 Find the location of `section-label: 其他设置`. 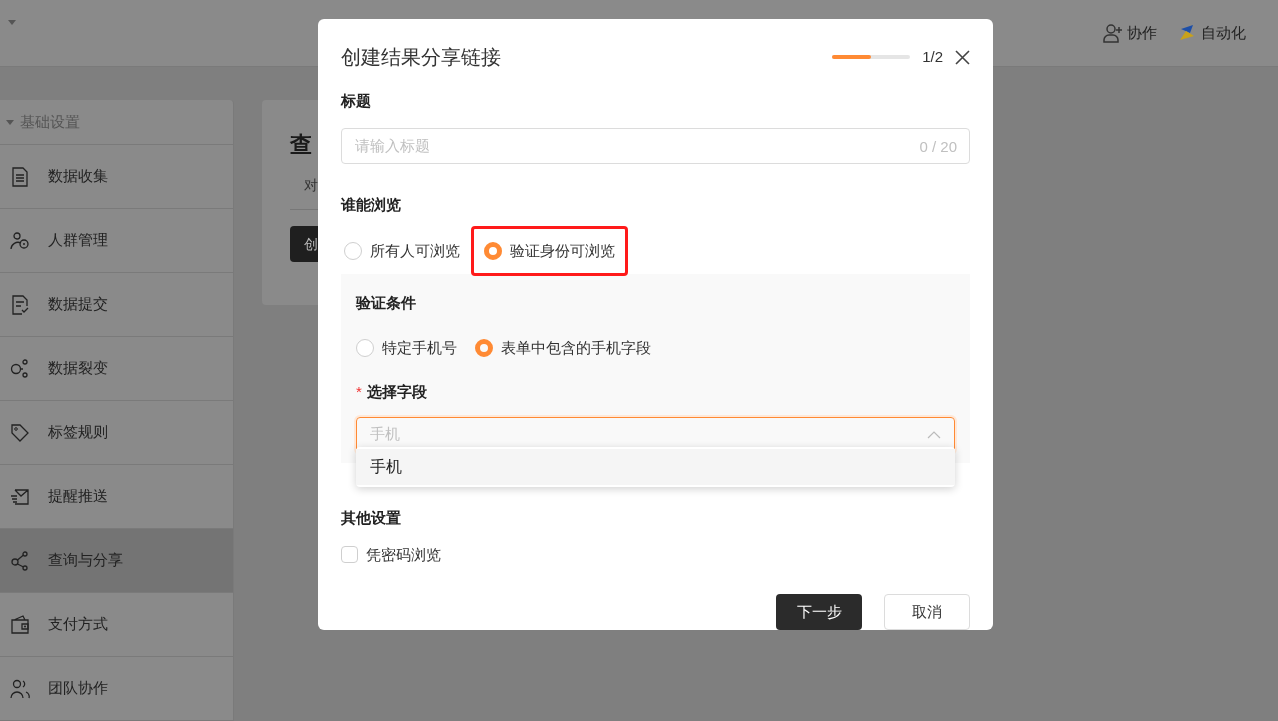

section-label: 其他设置 is located at coordinates (371, 518).